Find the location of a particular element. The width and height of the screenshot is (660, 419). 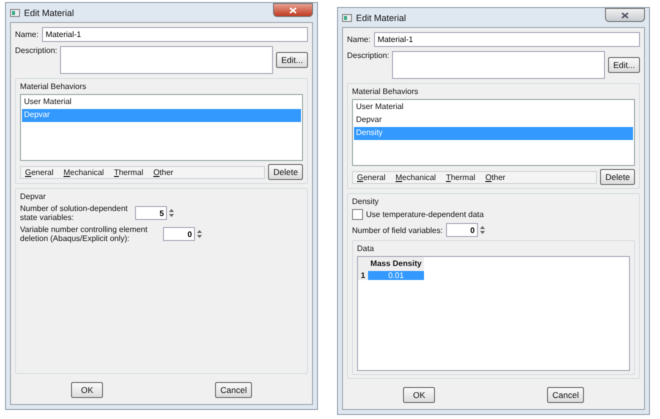

group-title: Density is located at coordinates (366, 201).